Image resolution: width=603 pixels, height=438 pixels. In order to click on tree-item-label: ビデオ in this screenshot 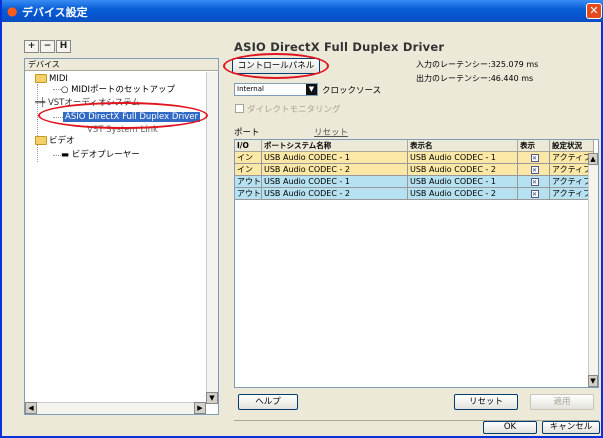, I will do `click(62, 141)`.